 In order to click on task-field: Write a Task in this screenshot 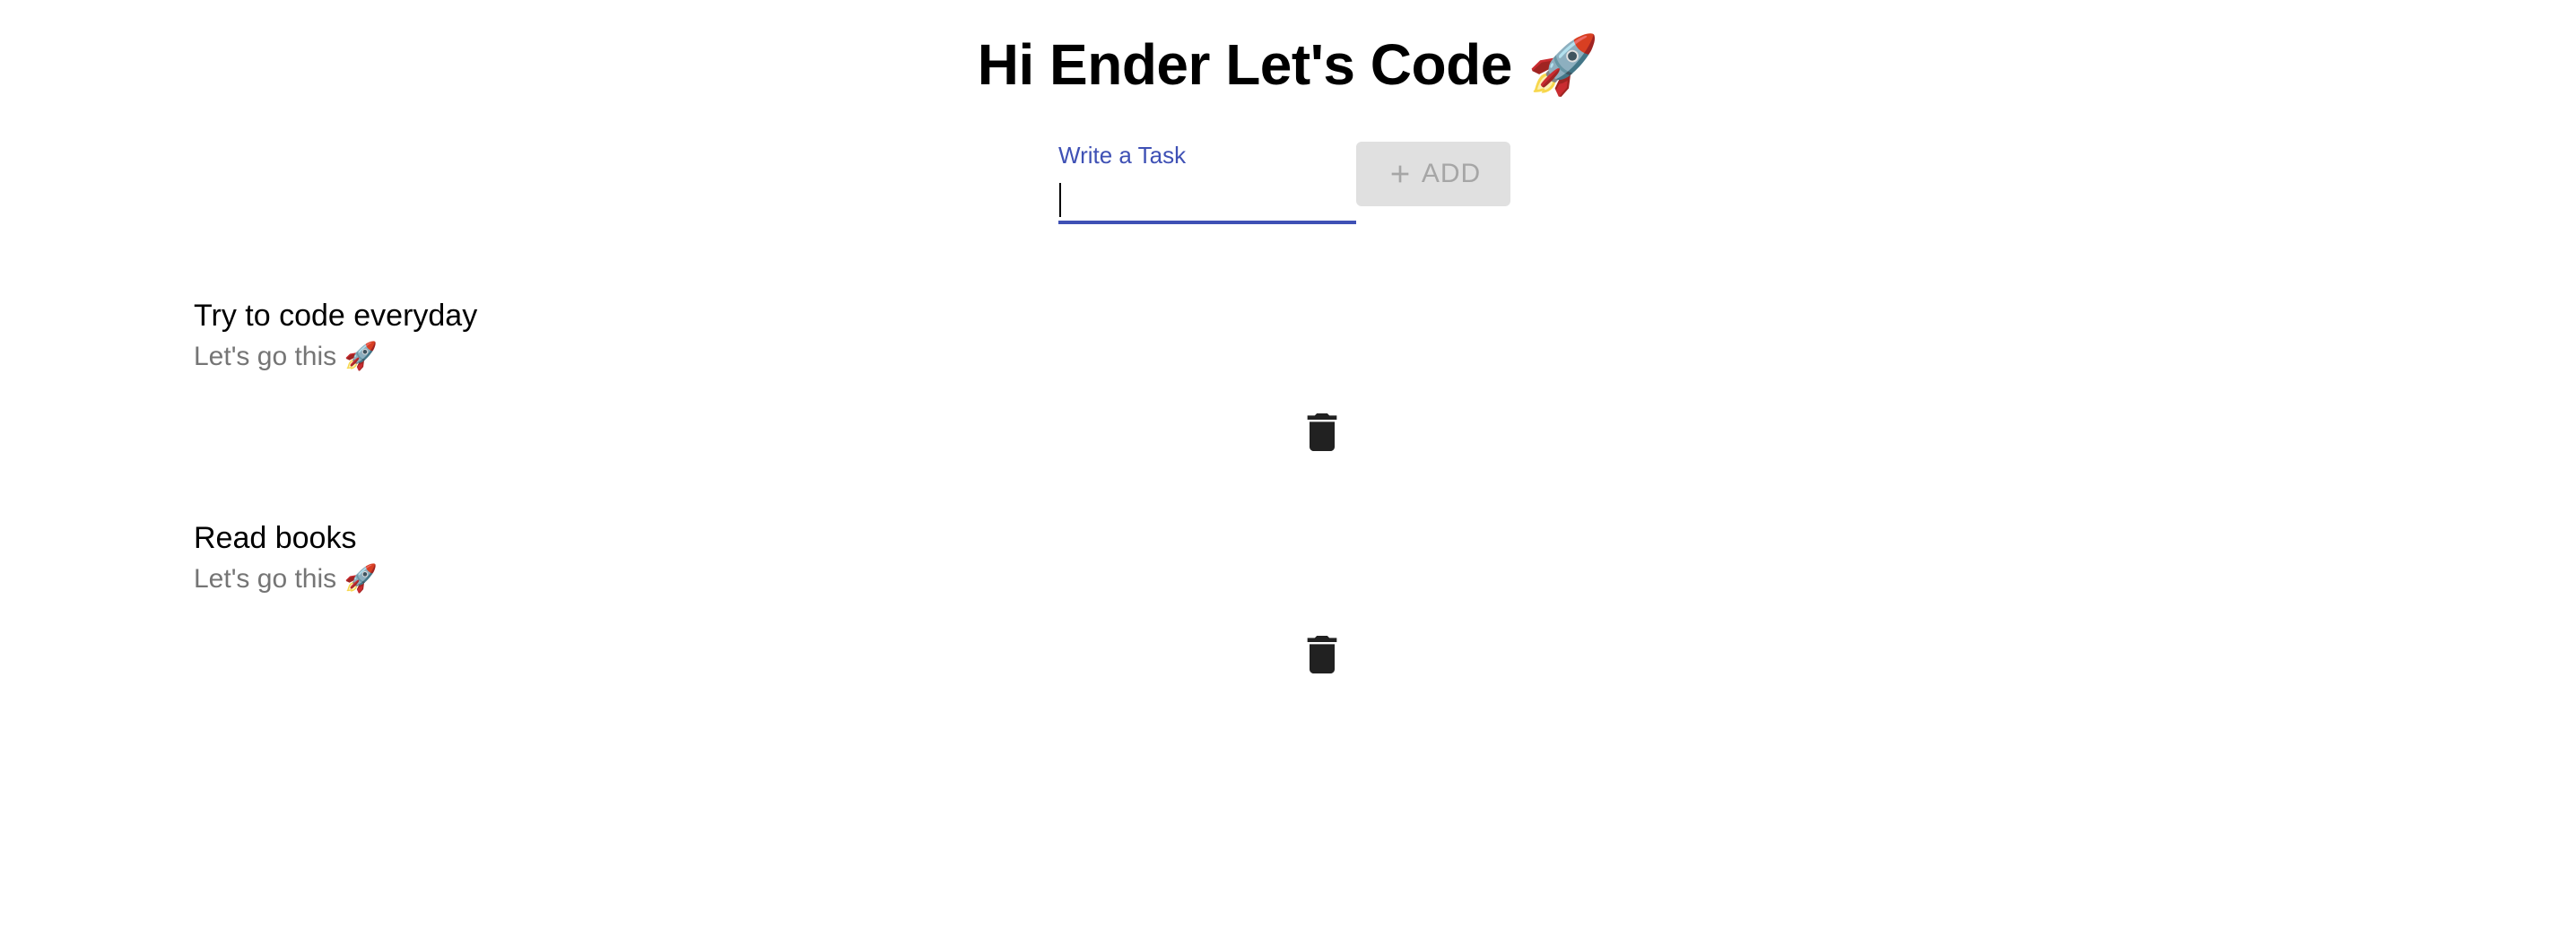, I will do `click(1207, 181)`.